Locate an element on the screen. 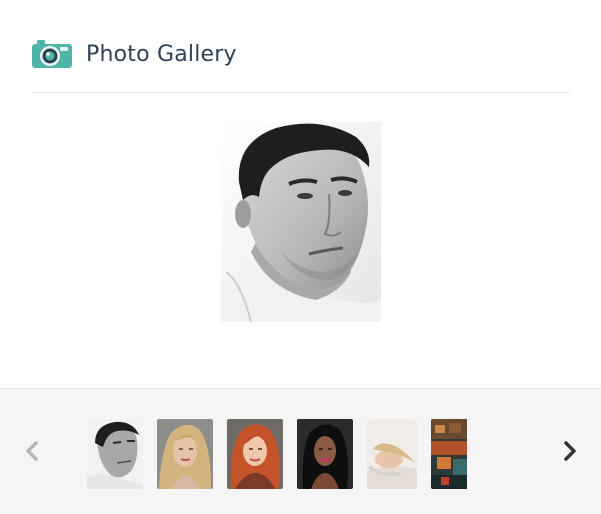 The image size is (601, 514). gallery-header: Photo Gallery is located at coordinates (134, 54).